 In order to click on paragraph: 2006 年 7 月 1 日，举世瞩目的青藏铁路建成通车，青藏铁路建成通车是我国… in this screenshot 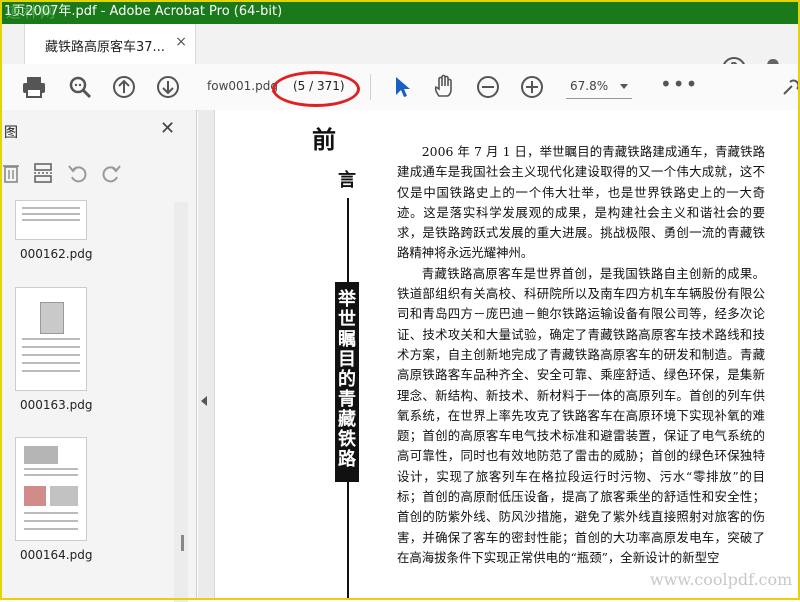, I will do `click(581, 202)`.